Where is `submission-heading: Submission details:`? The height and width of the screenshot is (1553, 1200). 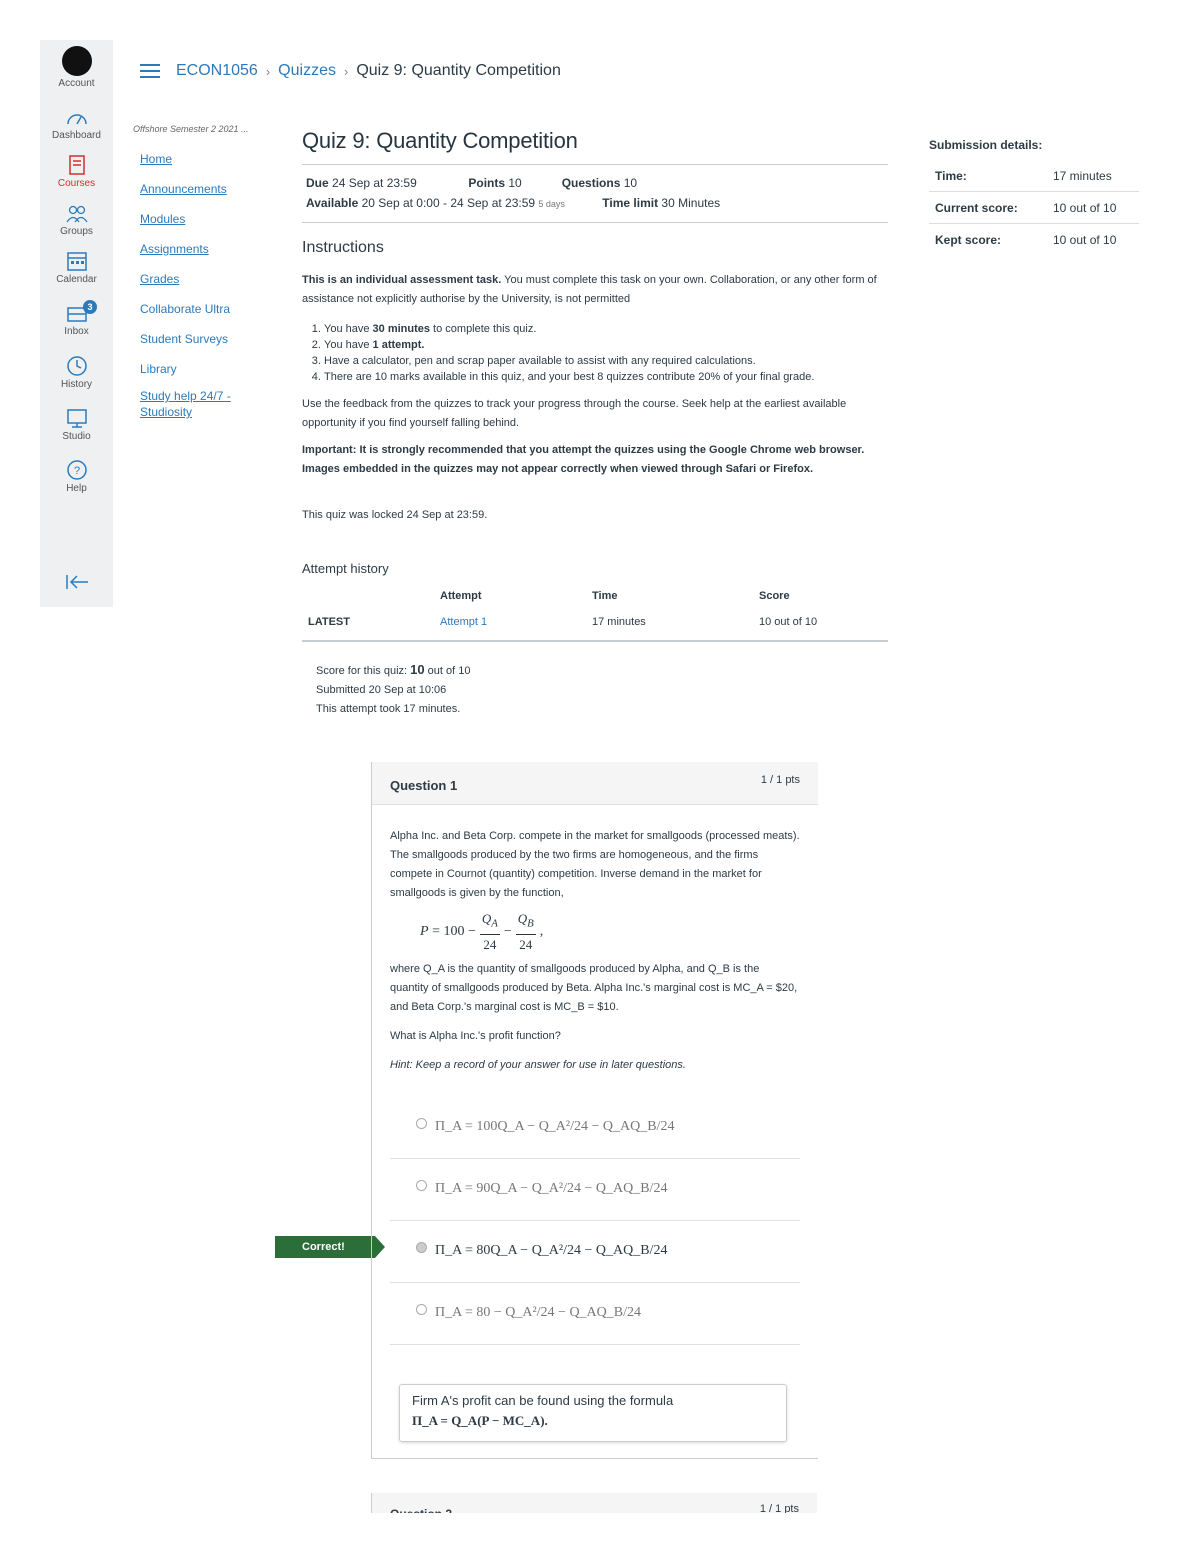 submission-heading: Submission details: is located at coordinates (986, 145).